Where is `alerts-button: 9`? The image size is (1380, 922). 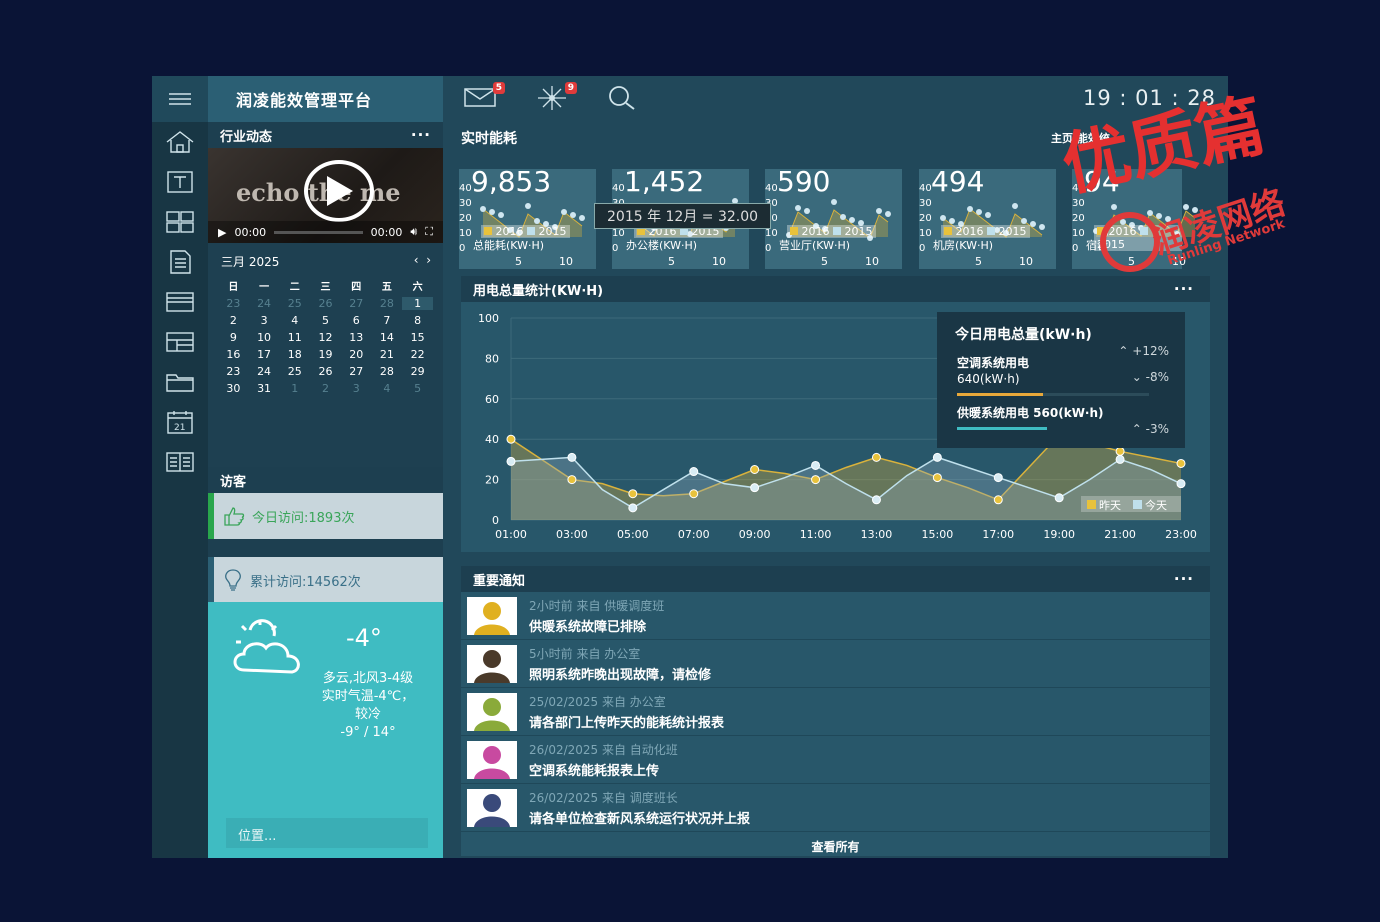
alerts-button: 9 is located at coordinates (556, 99).